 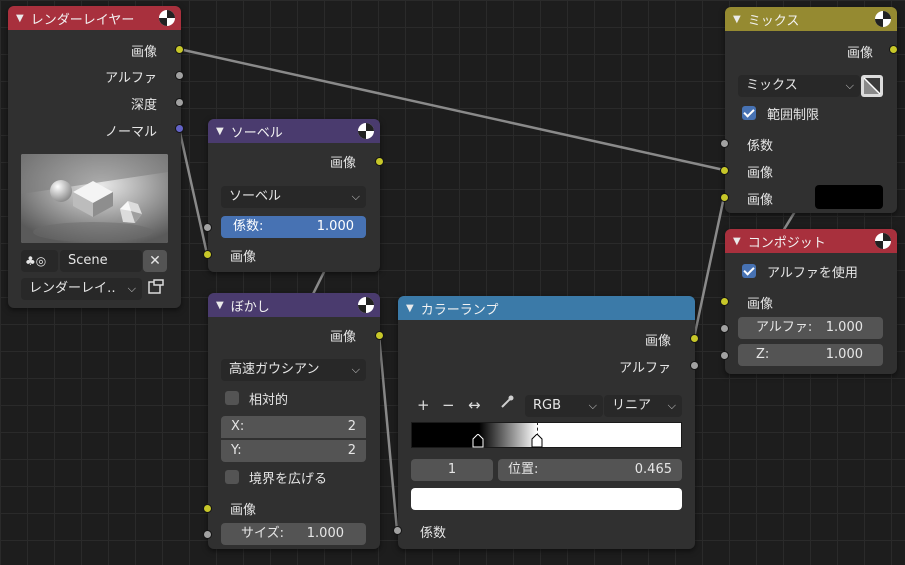 I want to click on color-ramp-header: ▼ カラーランプ, so click(x=546, y=308).